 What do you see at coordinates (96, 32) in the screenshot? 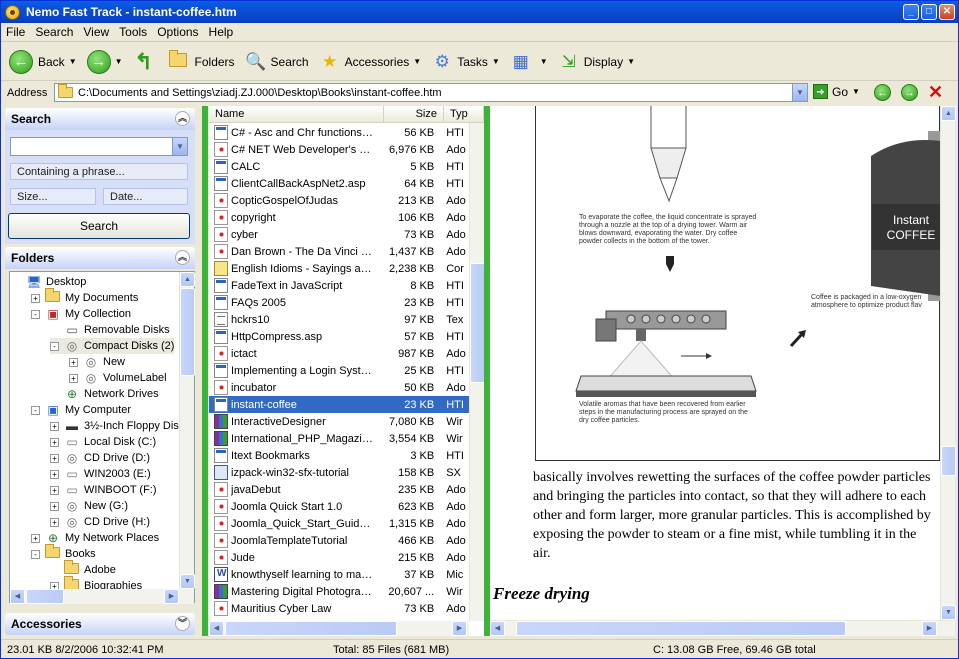
I see `menu-view: View` at bounding box center [96, 32].